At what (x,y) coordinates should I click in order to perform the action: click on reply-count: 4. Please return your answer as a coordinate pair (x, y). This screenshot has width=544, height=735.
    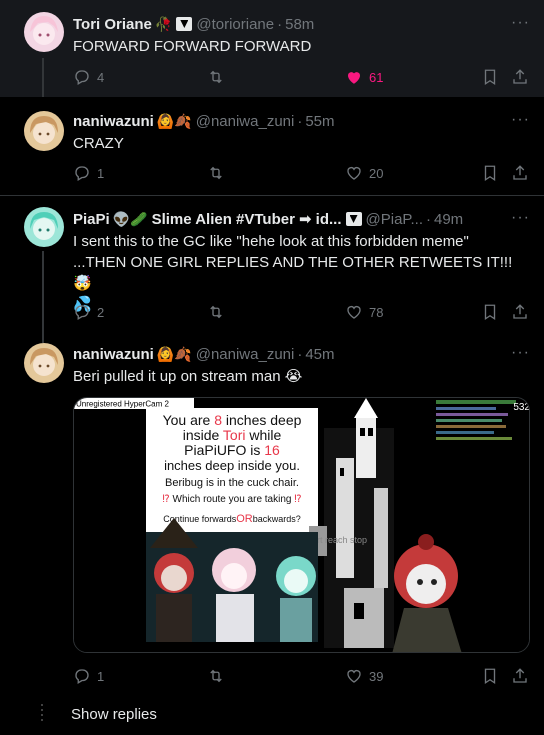
    Looking at the image, I should click on (101, 77).